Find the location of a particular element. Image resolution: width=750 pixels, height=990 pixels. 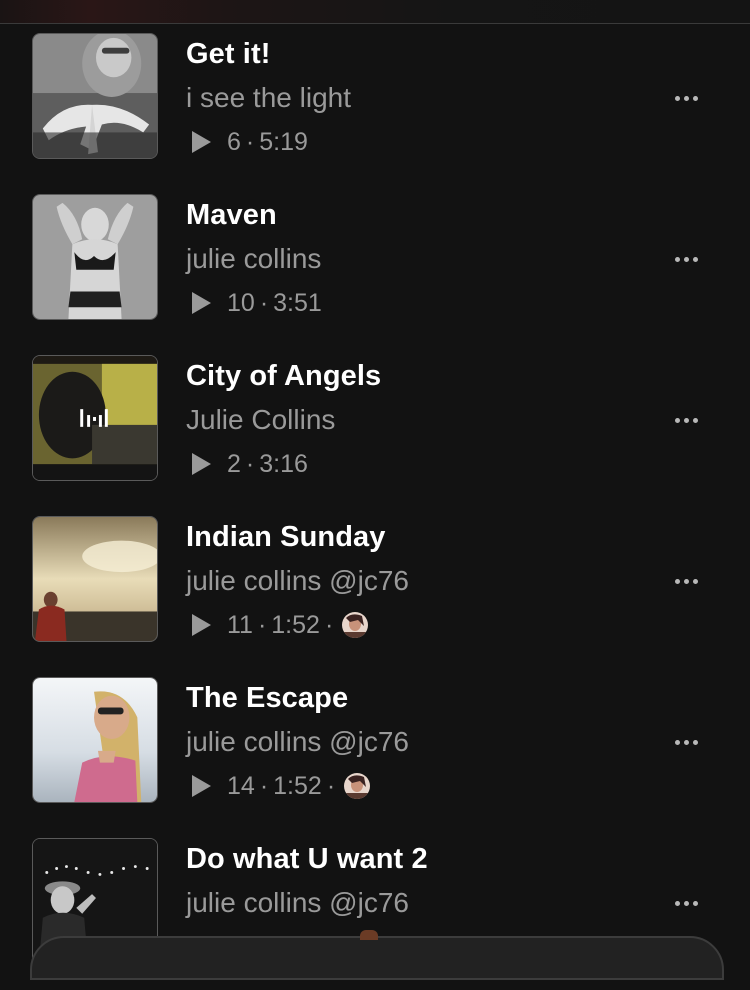

track-meta: 14 · 1:52 · is located at coordinates (281, 786).